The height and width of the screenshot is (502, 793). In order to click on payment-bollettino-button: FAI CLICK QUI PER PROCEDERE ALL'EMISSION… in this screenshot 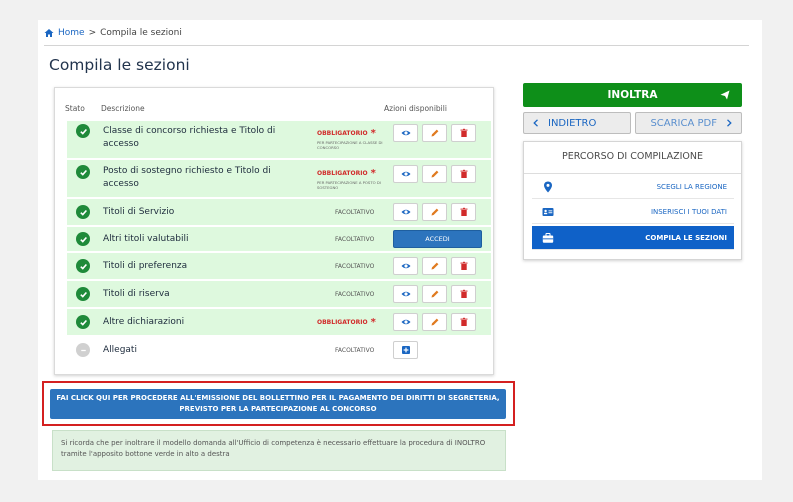, I will do `click(278, 404)`.